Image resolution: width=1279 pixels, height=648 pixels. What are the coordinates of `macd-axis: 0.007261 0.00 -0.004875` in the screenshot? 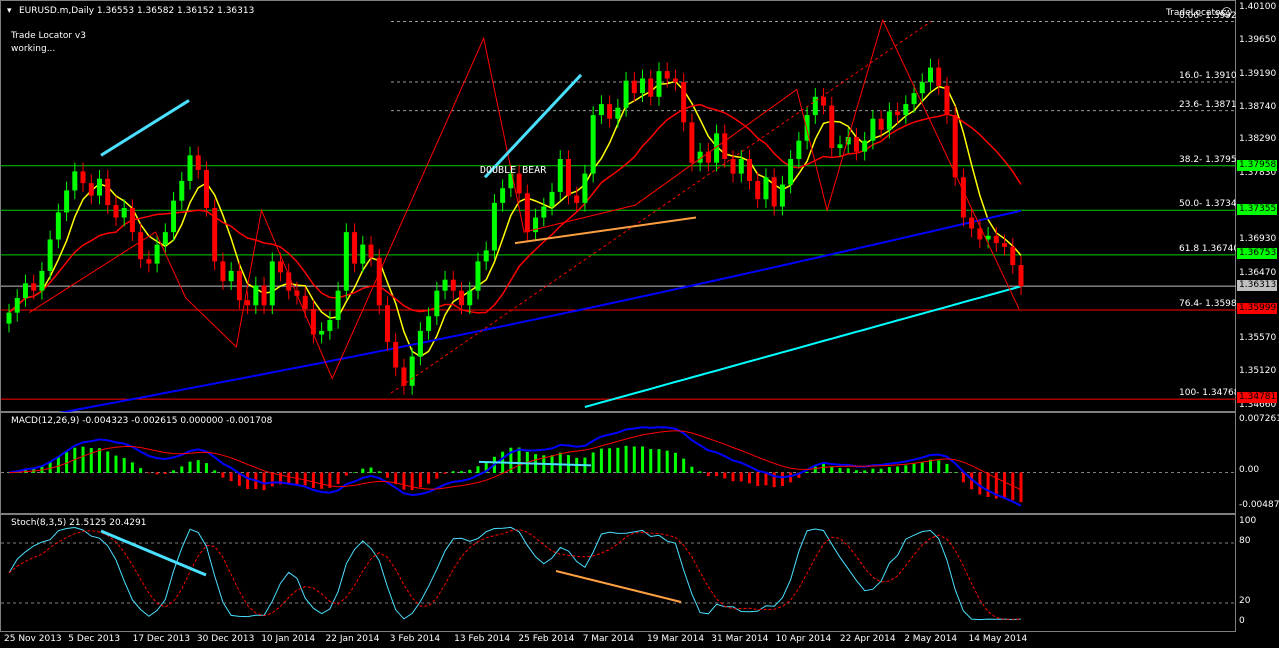 It's located at (1257, 463).